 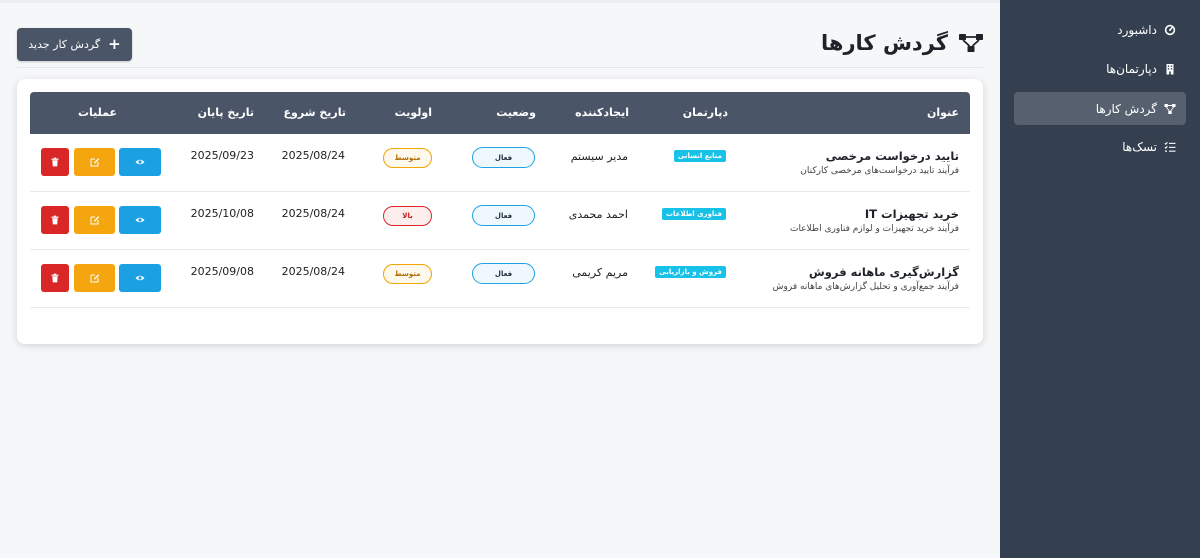 I want to click on column-header-department: دپارتمان, so click(x=705, y=112).